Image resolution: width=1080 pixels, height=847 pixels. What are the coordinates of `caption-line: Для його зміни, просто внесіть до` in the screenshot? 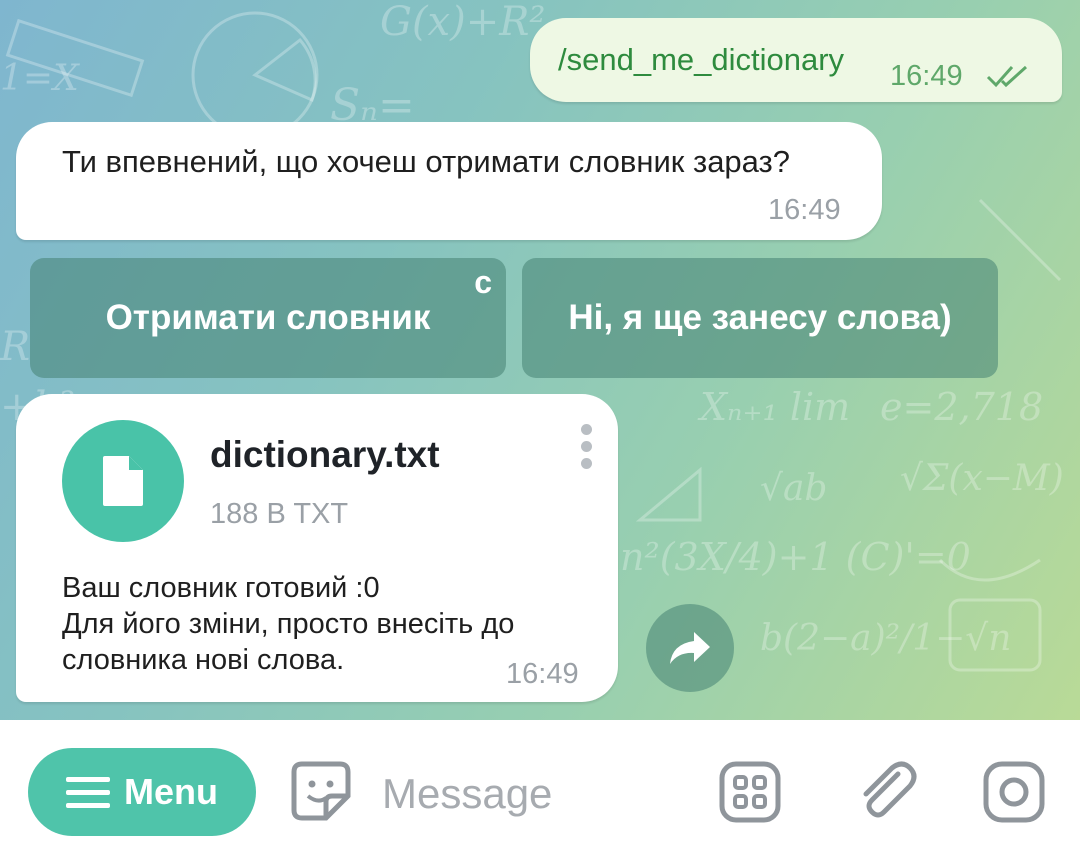 It's located at (288, 624).